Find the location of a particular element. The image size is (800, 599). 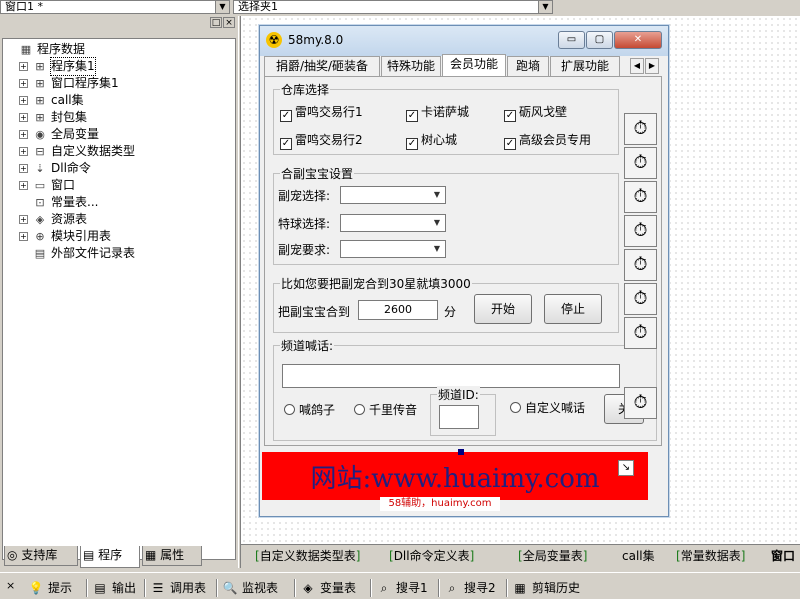

tab-run: 跑墒 is located at coordinates (528, 66).